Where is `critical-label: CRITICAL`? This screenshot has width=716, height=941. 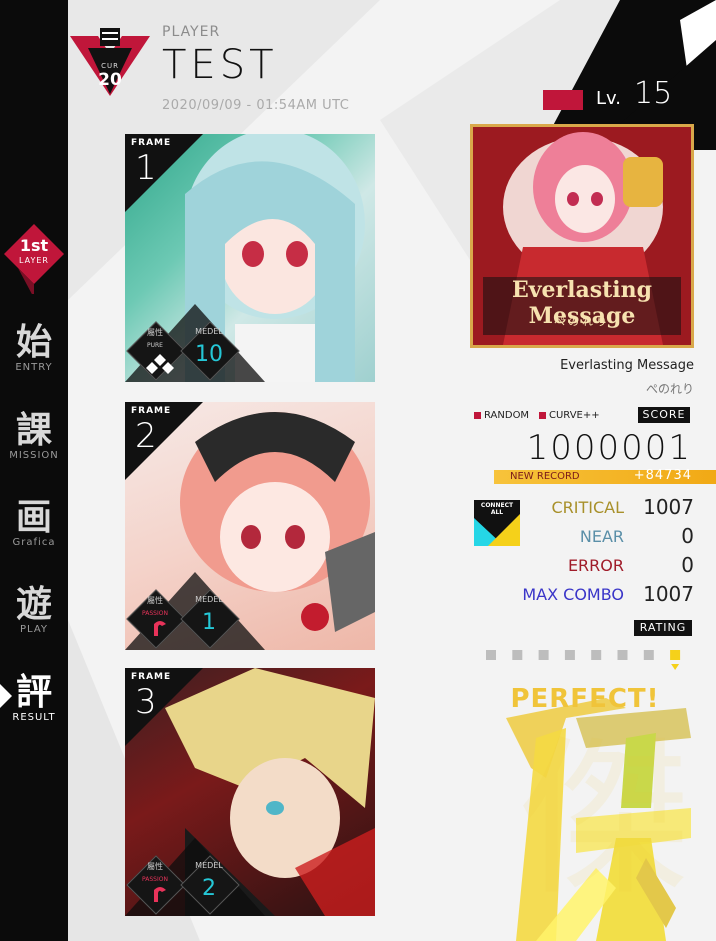
critical-label: CRITICAL is located at coordinates (587, 507).